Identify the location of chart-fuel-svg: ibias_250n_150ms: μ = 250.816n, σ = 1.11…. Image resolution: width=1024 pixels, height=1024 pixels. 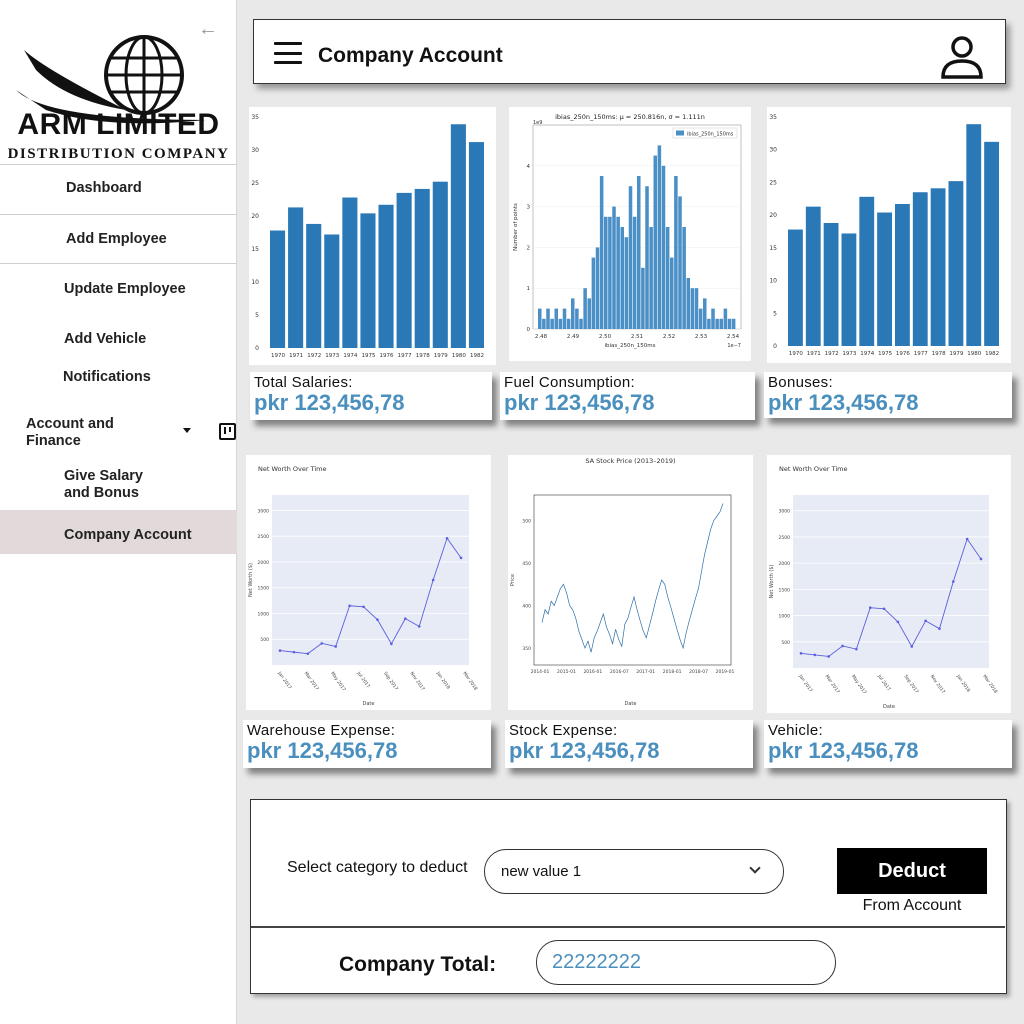
(627, 231).